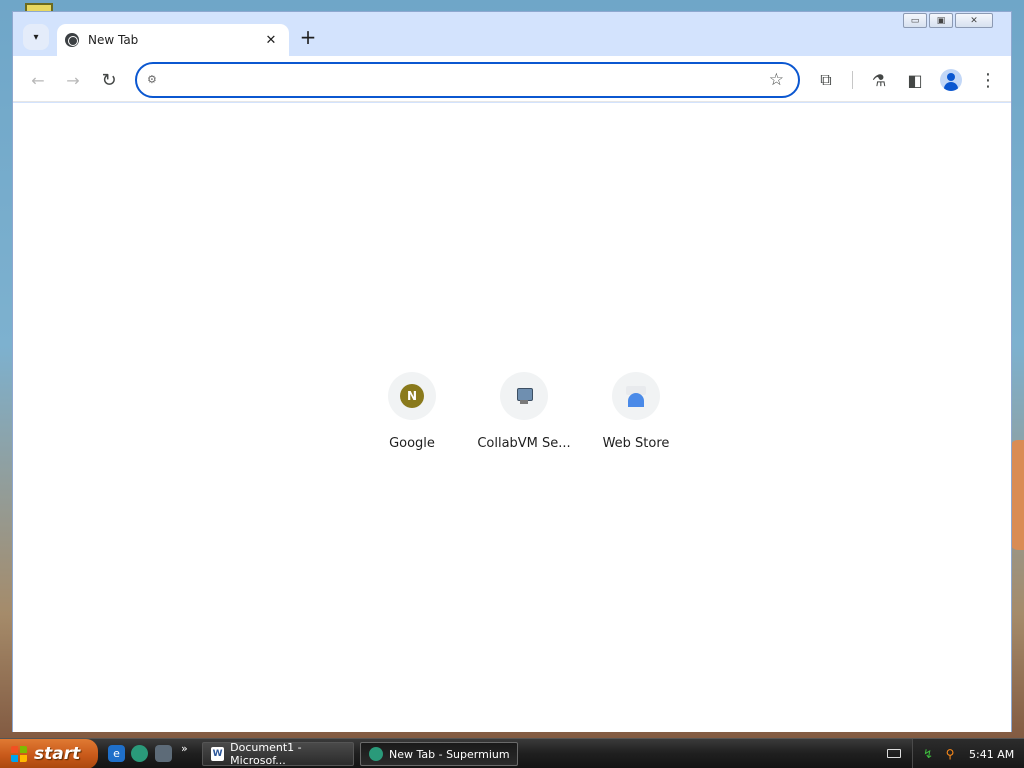  What do you see at coordinates (271, 40) in the screenshot?
I see `close-tab-icon: ✕` at bounding box center [271, 40].